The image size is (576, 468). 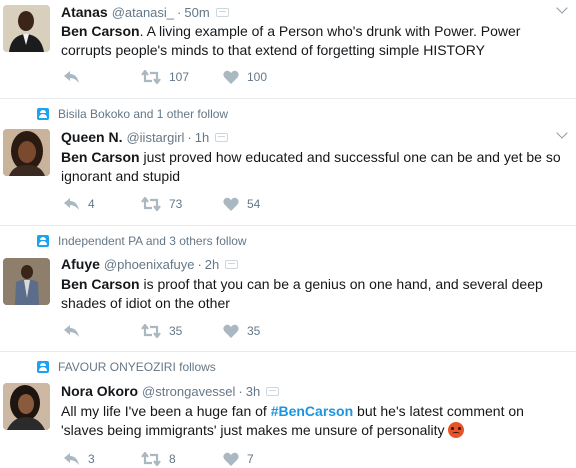 I want to click on timestamp: 1h, so click(x=202, y=137).